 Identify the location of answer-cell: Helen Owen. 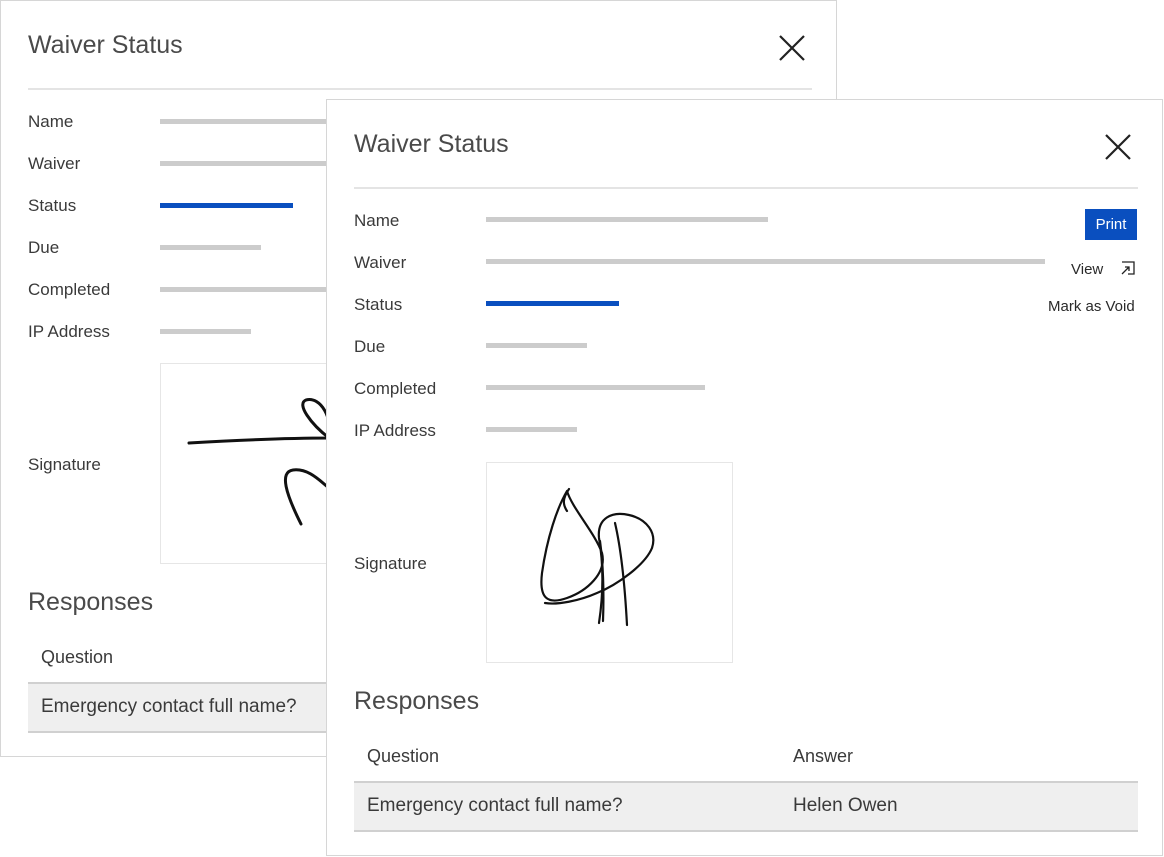
(845, 805).